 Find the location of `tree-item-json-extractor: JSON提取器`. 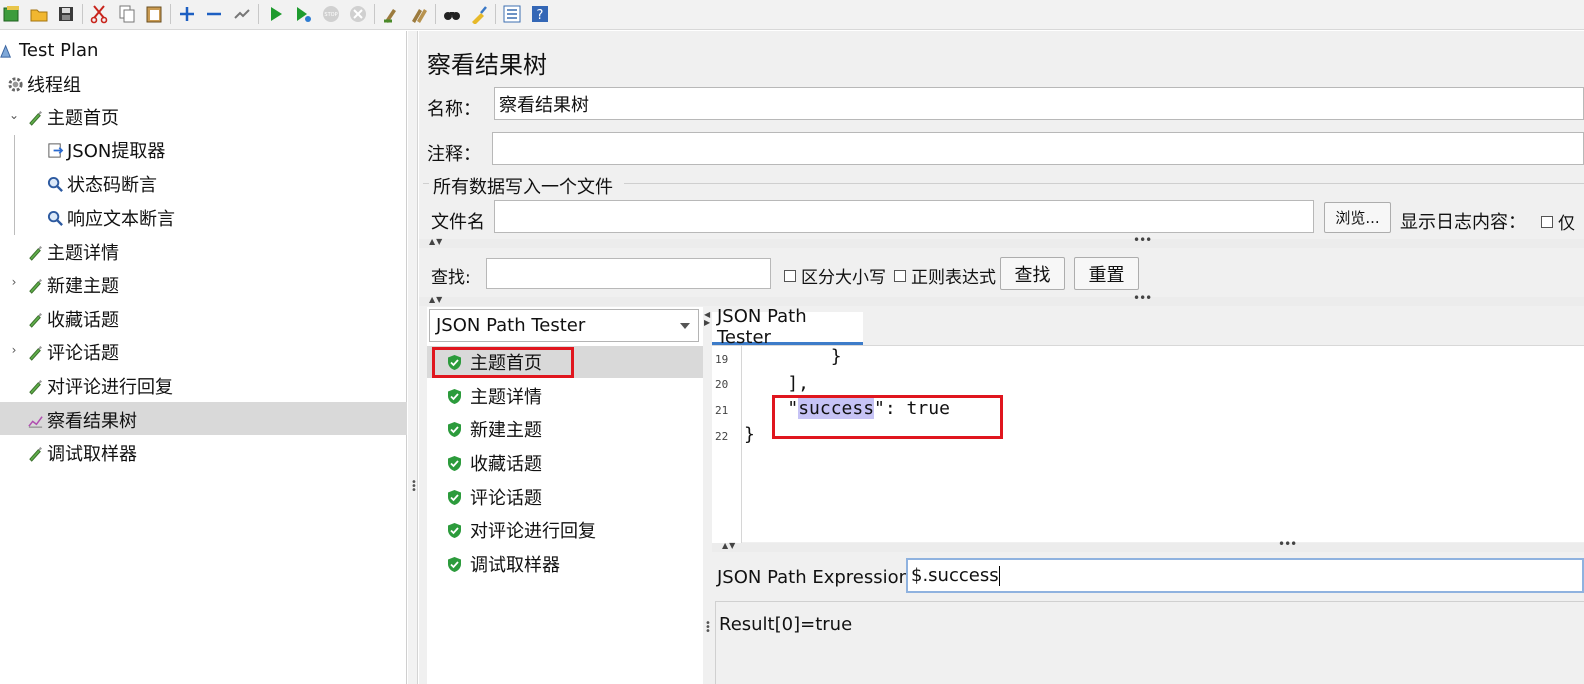

tree-item-json-extractor: JSON提取器 is located at coordinates (105, 150).